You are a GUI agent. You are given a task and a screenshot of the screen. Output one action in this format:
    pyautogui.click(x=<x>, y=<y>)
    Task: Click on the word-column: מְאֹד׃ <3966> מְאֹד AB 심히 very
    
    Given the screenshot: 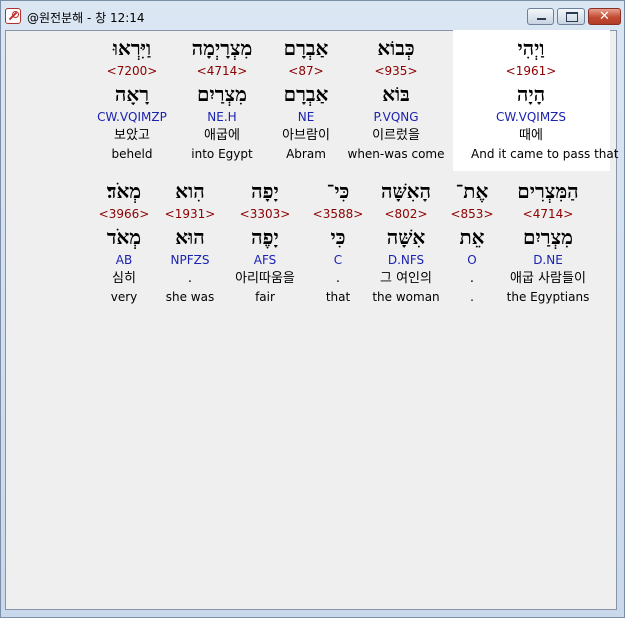 What is the action you would take?
    pyautogui.click(x=124, y=241)
    